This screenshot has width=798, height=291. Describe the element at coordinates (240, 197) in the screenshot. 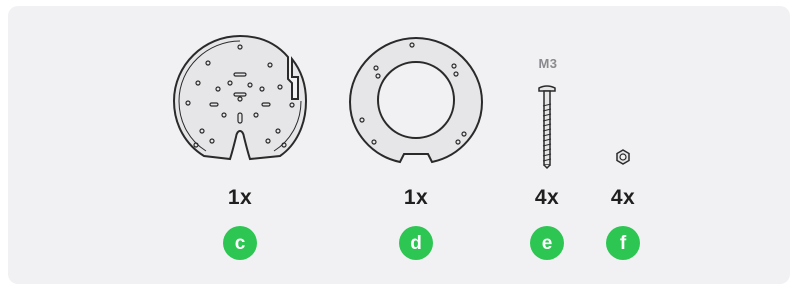

I see `plate-quantity: 1x` at that location.